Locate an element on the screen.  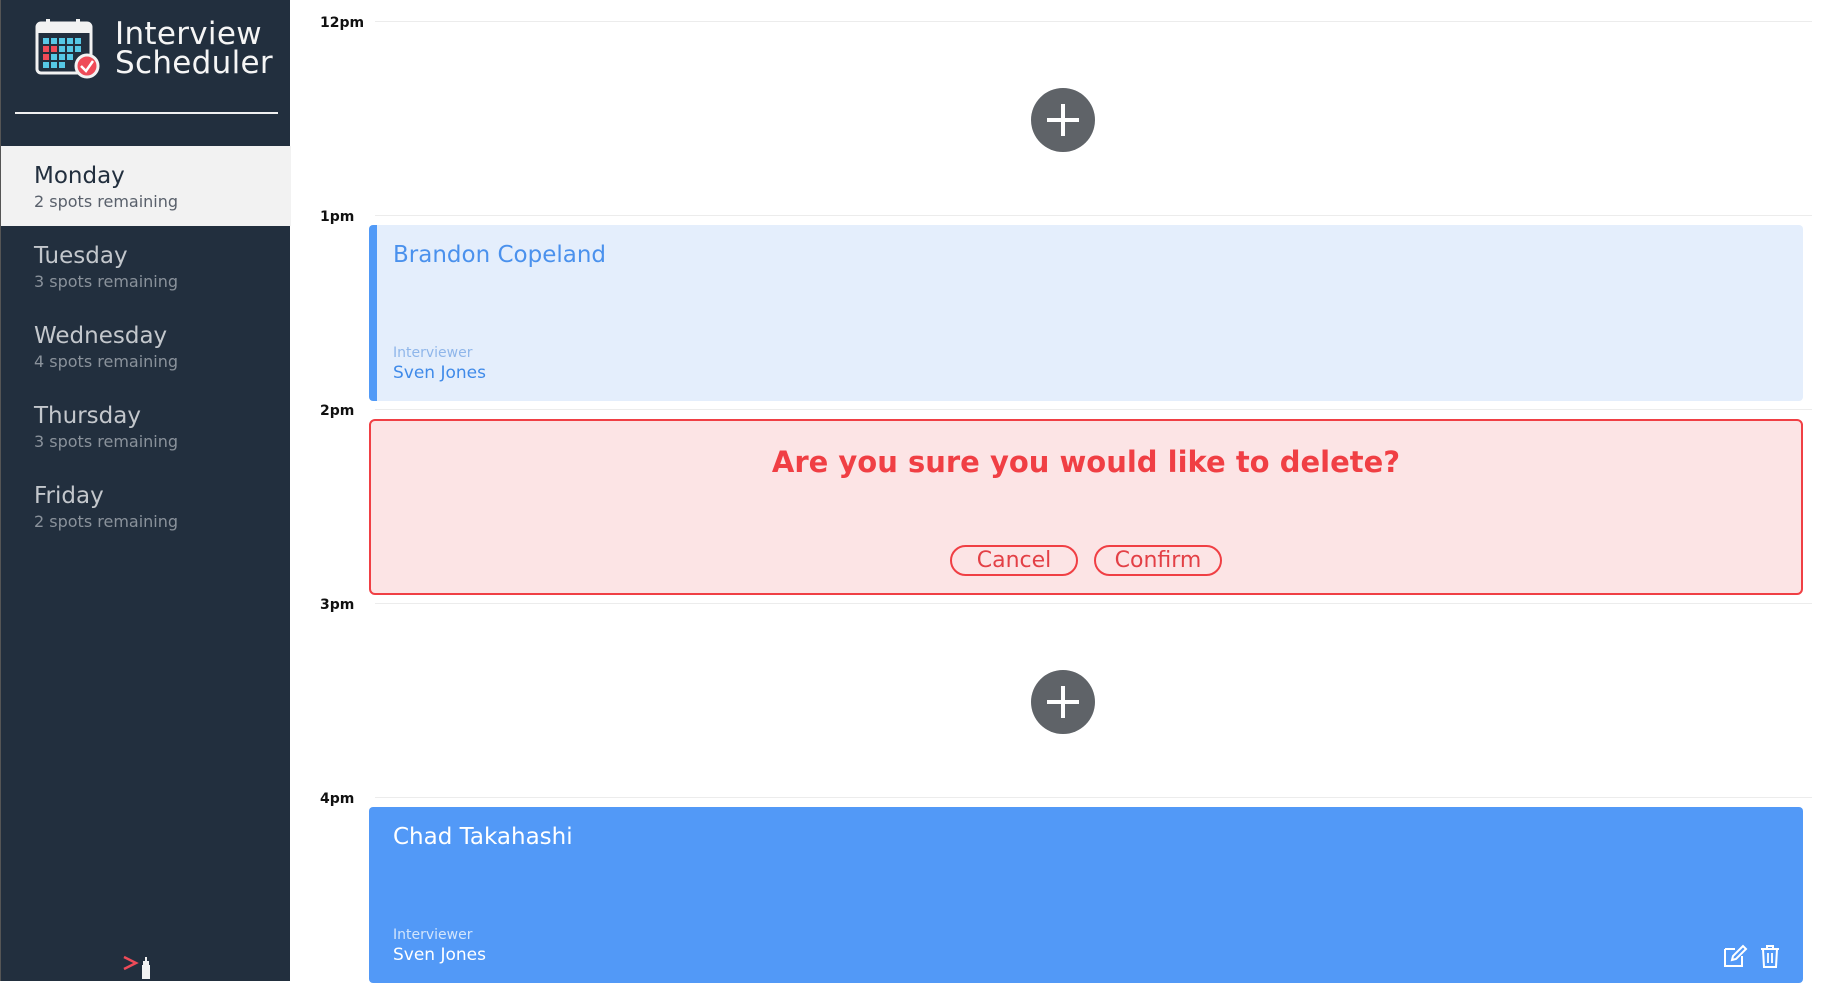
slot-time: 2pm is located at coordinates (337, 411).